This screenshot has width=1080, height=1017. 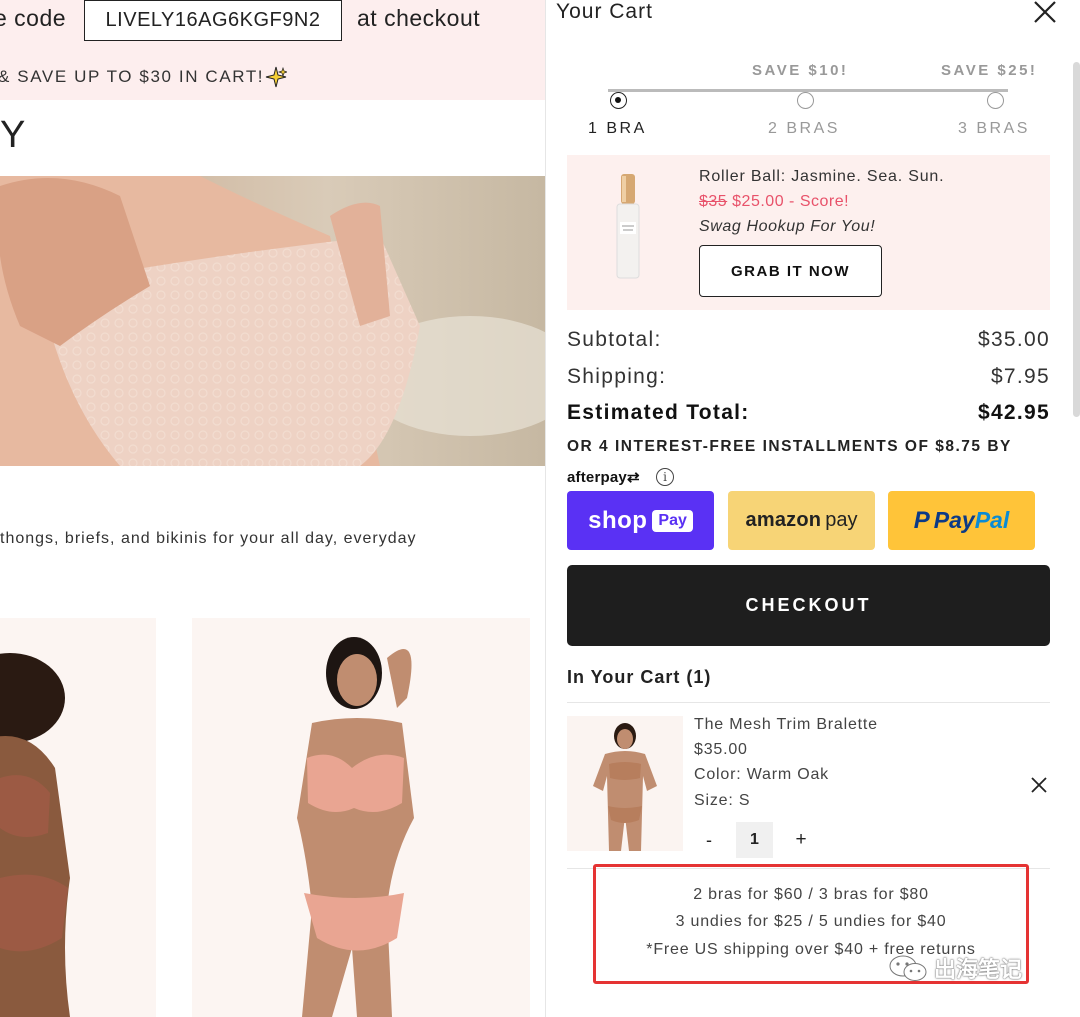 What do you see at coordinates (754, 840) in the screenshot?
I see `quantity-value: 1` at bounding box center [754, 840].